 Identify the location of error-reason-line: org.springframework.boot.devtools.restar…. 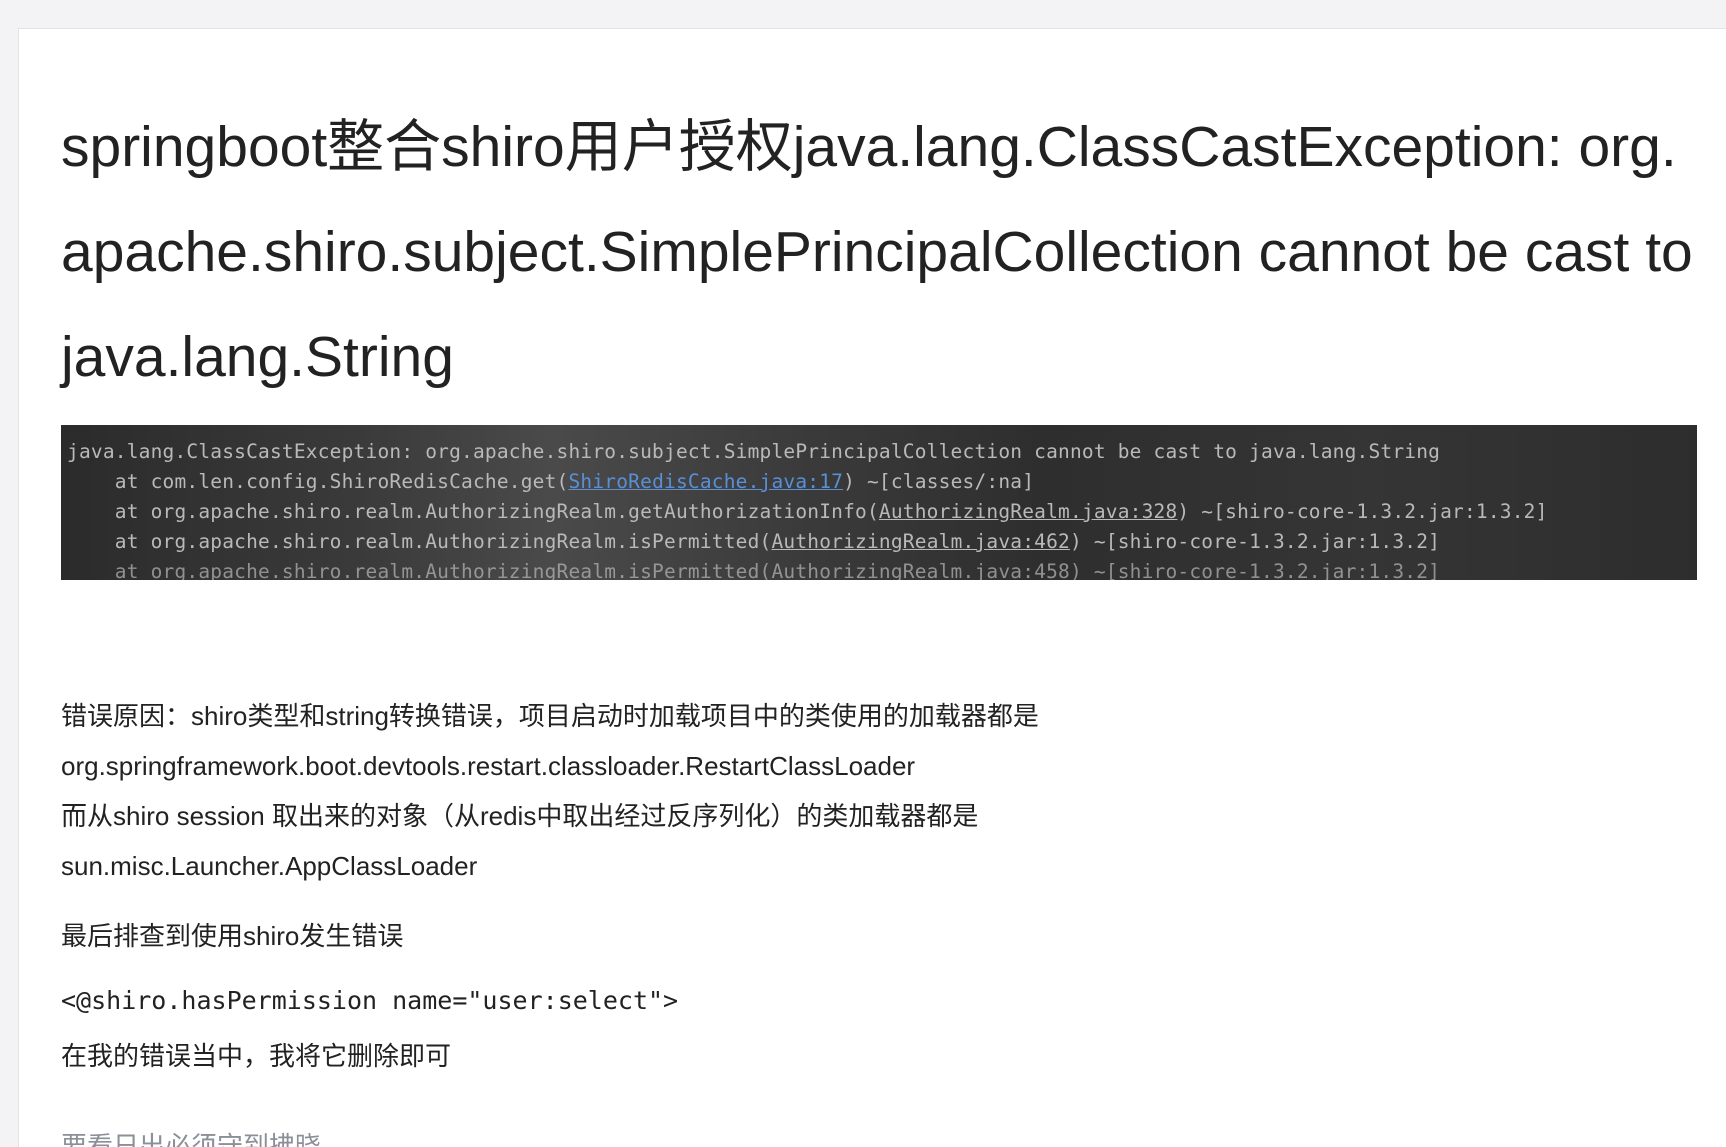
(488, 766).